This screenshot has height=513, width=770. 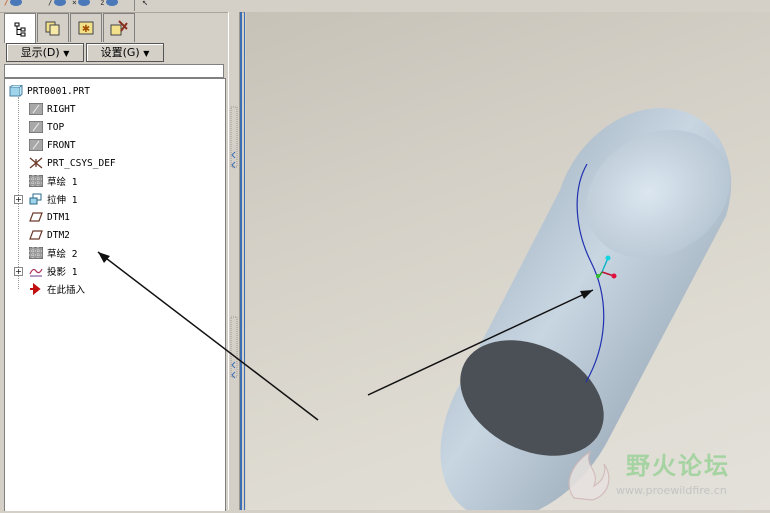 What do you see at coordinates (671, 490) in the screenshot?
I see `watermark-url: www.proewildfire.cn` at bounding box center [671, 490].